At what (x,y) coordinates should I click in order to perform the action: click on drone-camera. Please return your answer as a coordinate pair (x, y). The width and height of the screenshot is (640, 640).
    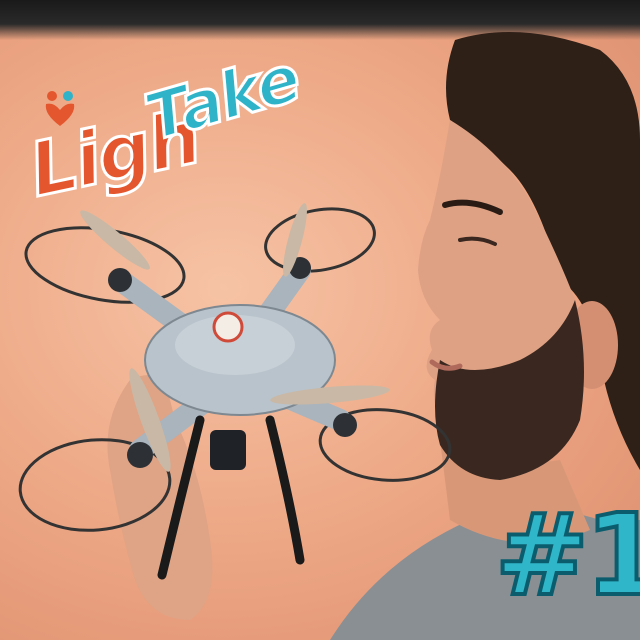
    Looking at the image, I should click on (228, 450).